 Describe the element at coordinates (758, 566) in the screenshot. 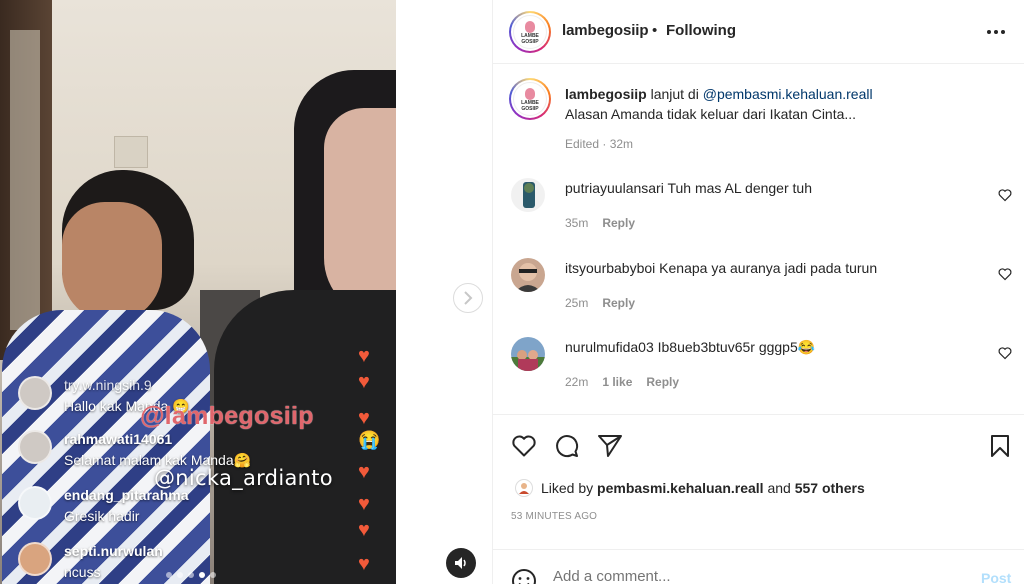

I see `add-comment-row: Post` at that location.